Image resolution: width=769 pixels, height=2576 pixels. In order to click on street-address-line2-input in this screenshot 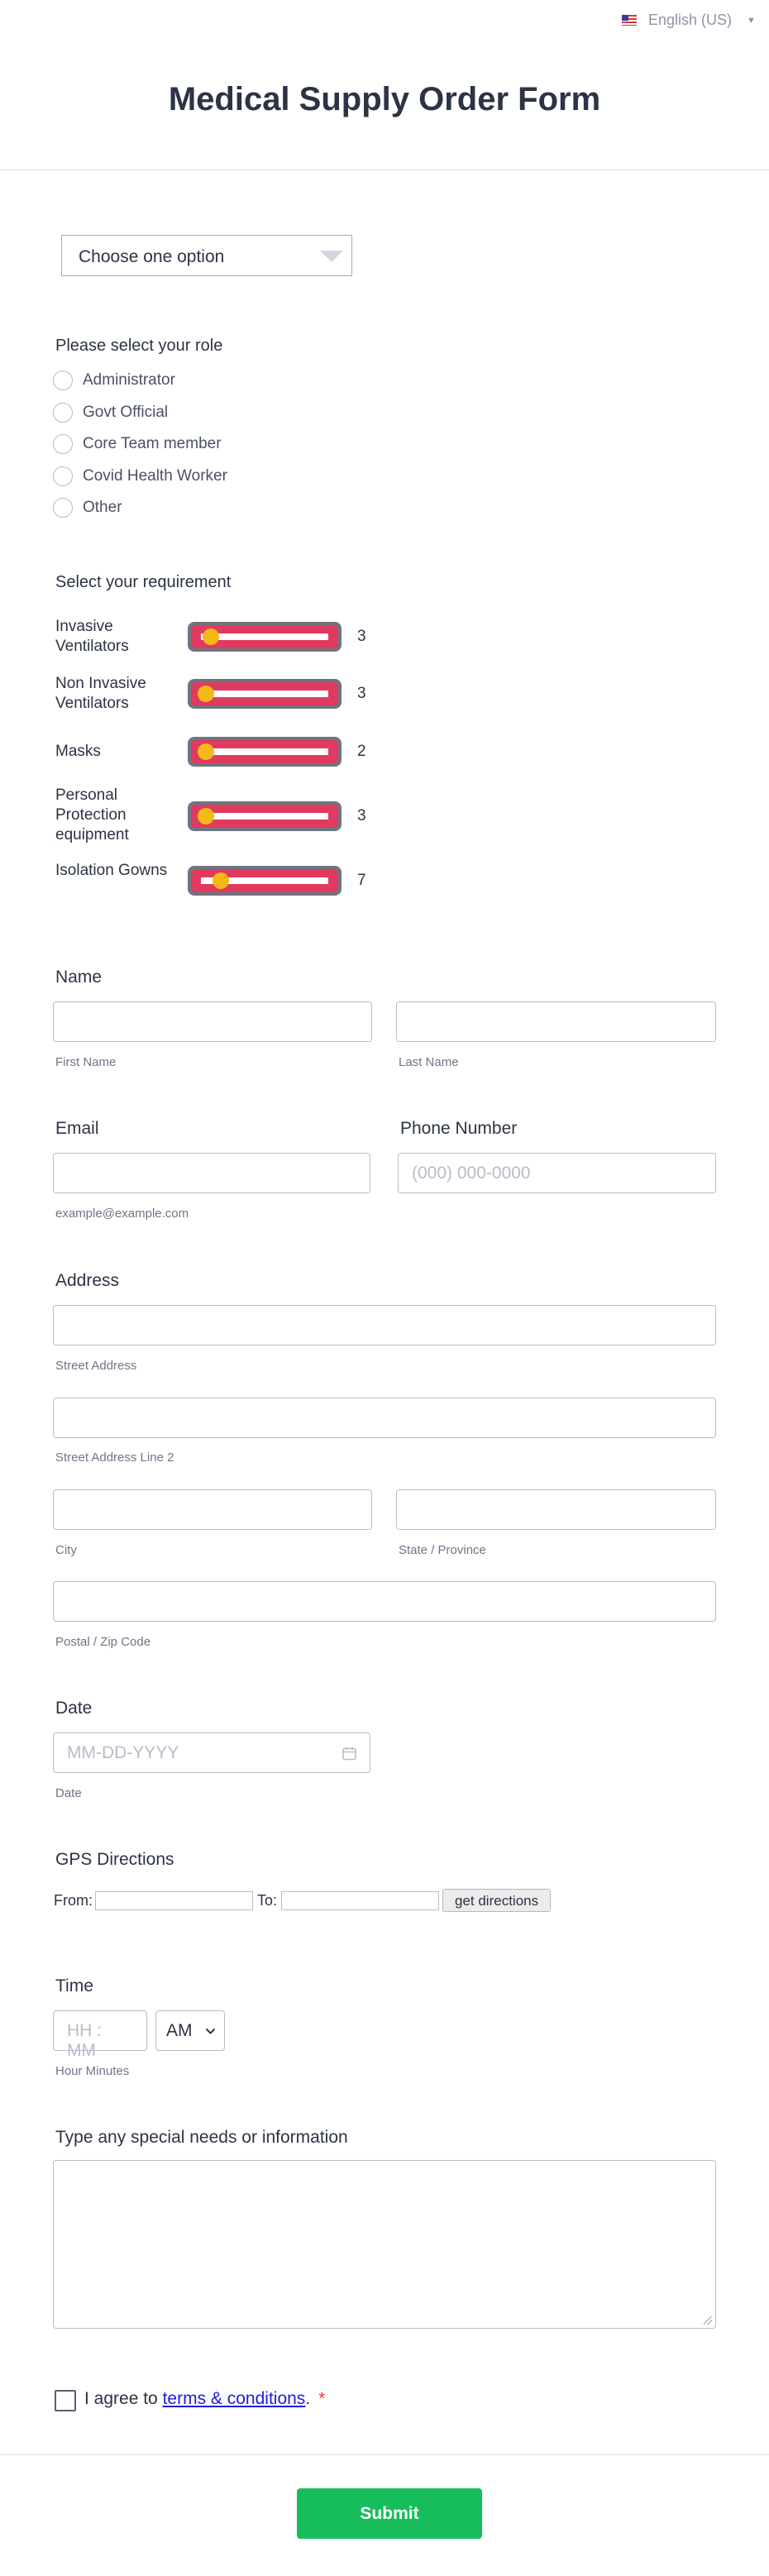, I will do `click(385, 1418)`.